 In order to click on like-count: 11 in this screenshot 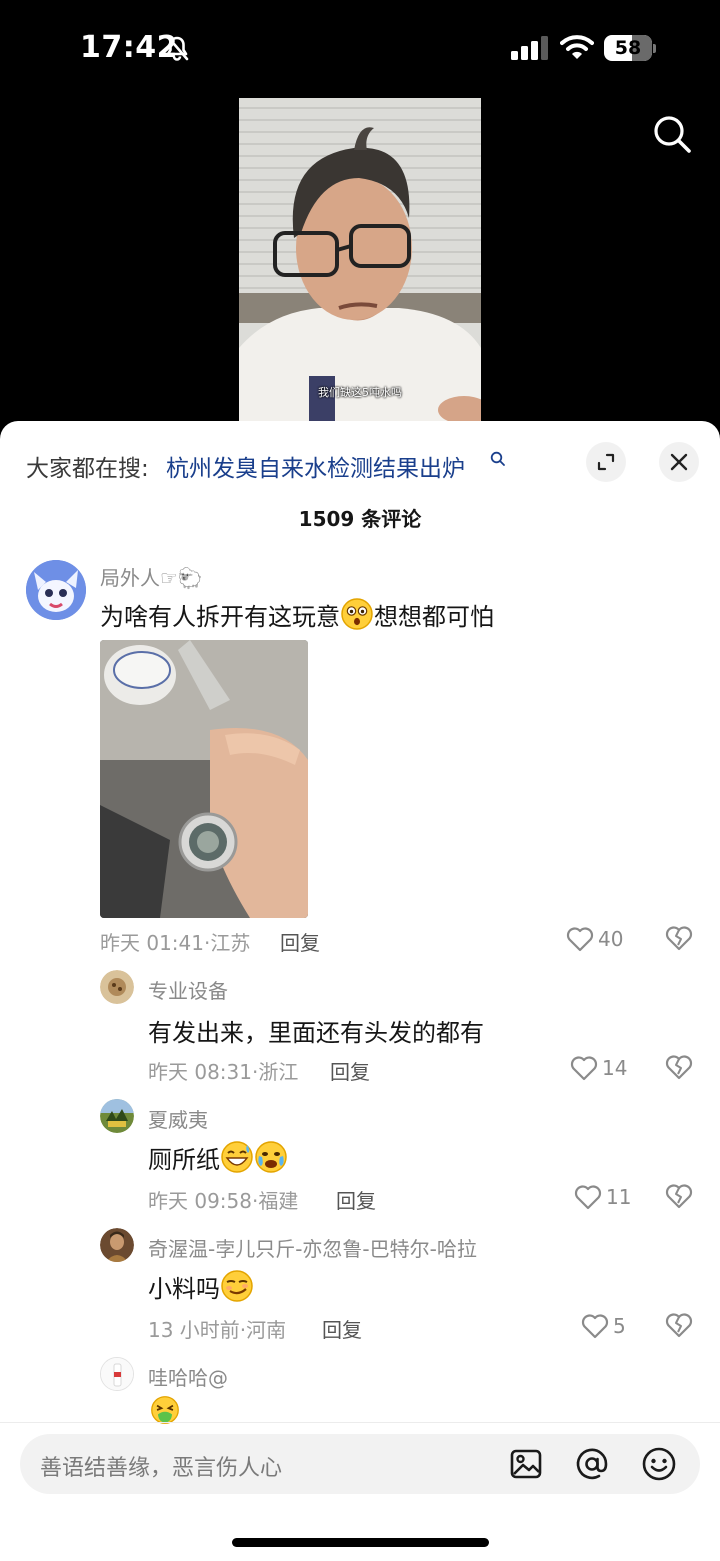, I will do `click(619, 1197)`.